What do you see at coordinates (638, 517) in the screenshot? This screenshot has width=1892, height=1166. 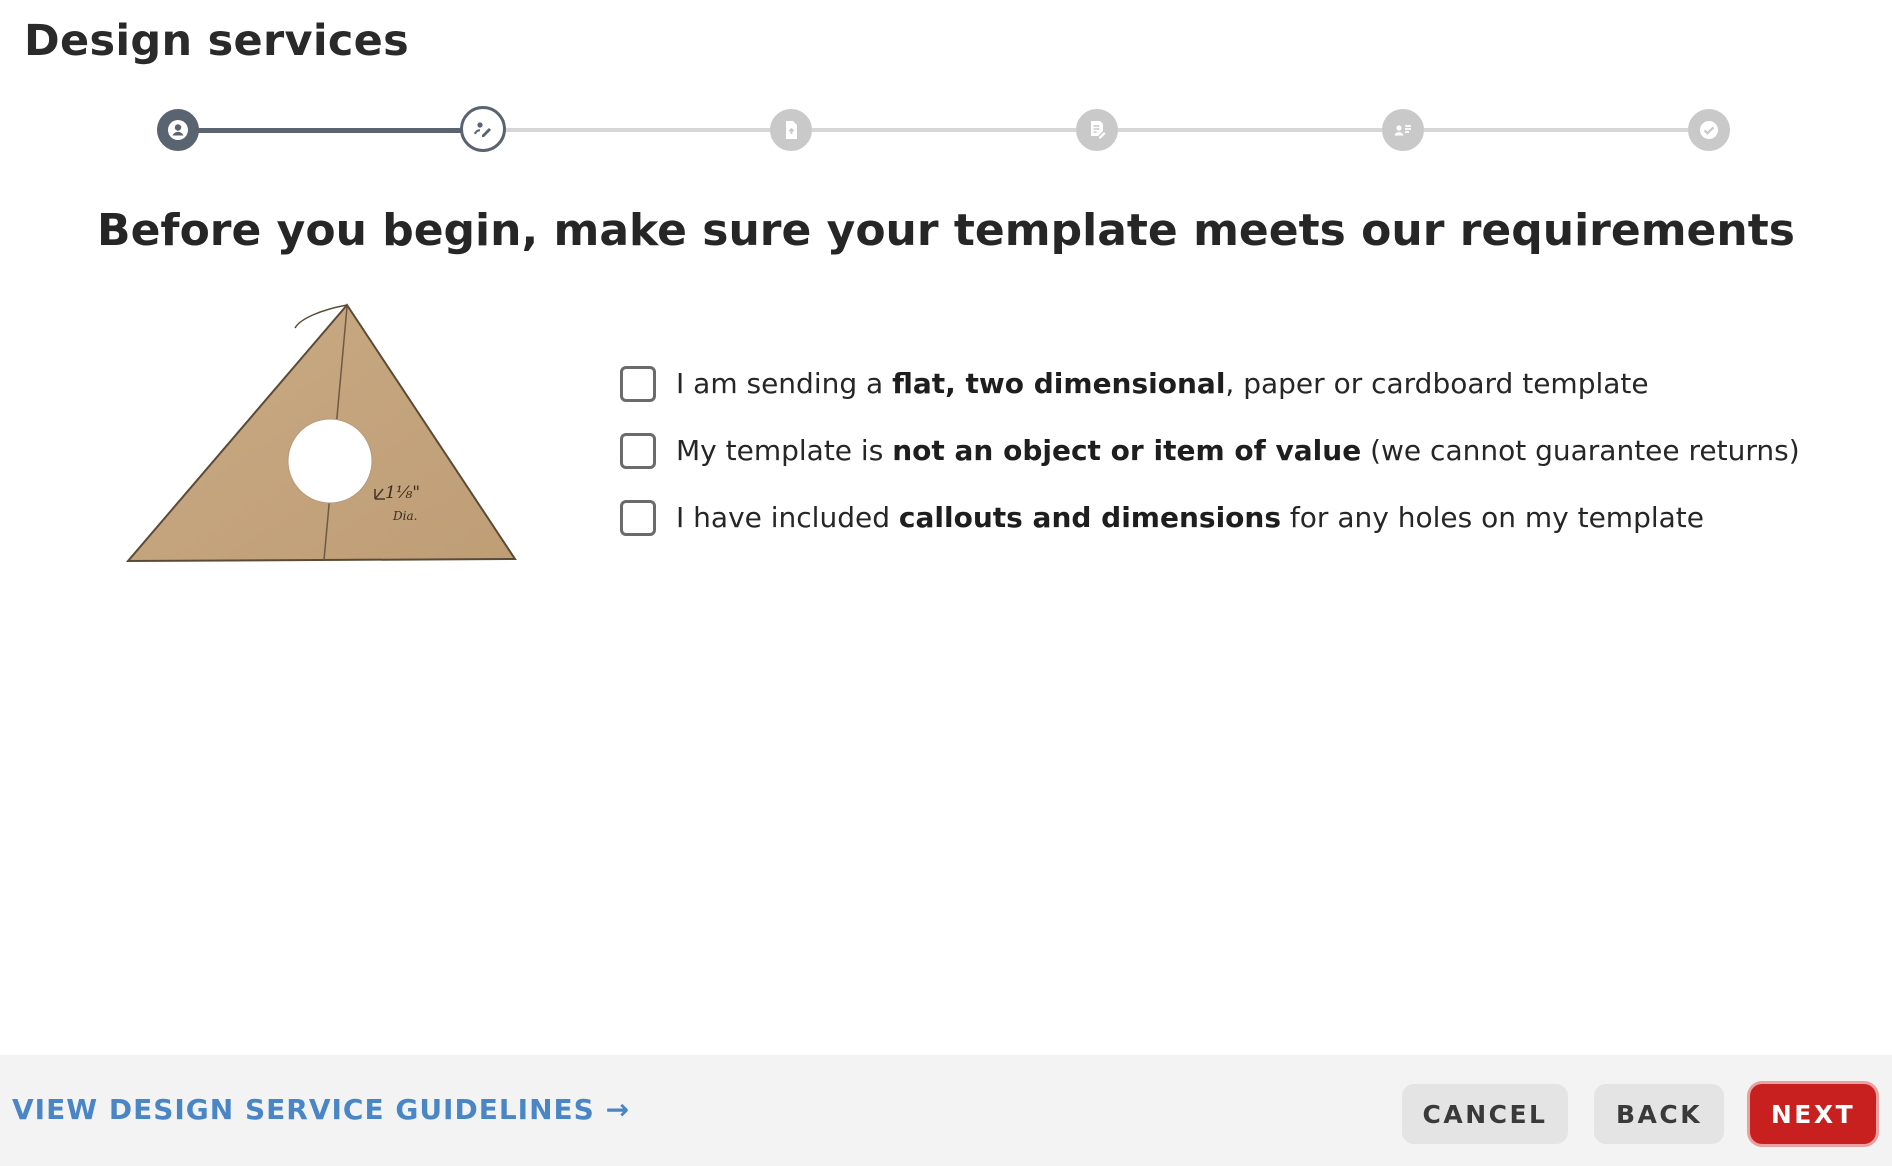 I see `checkbox-callouts` at bounding box center [638, 517].